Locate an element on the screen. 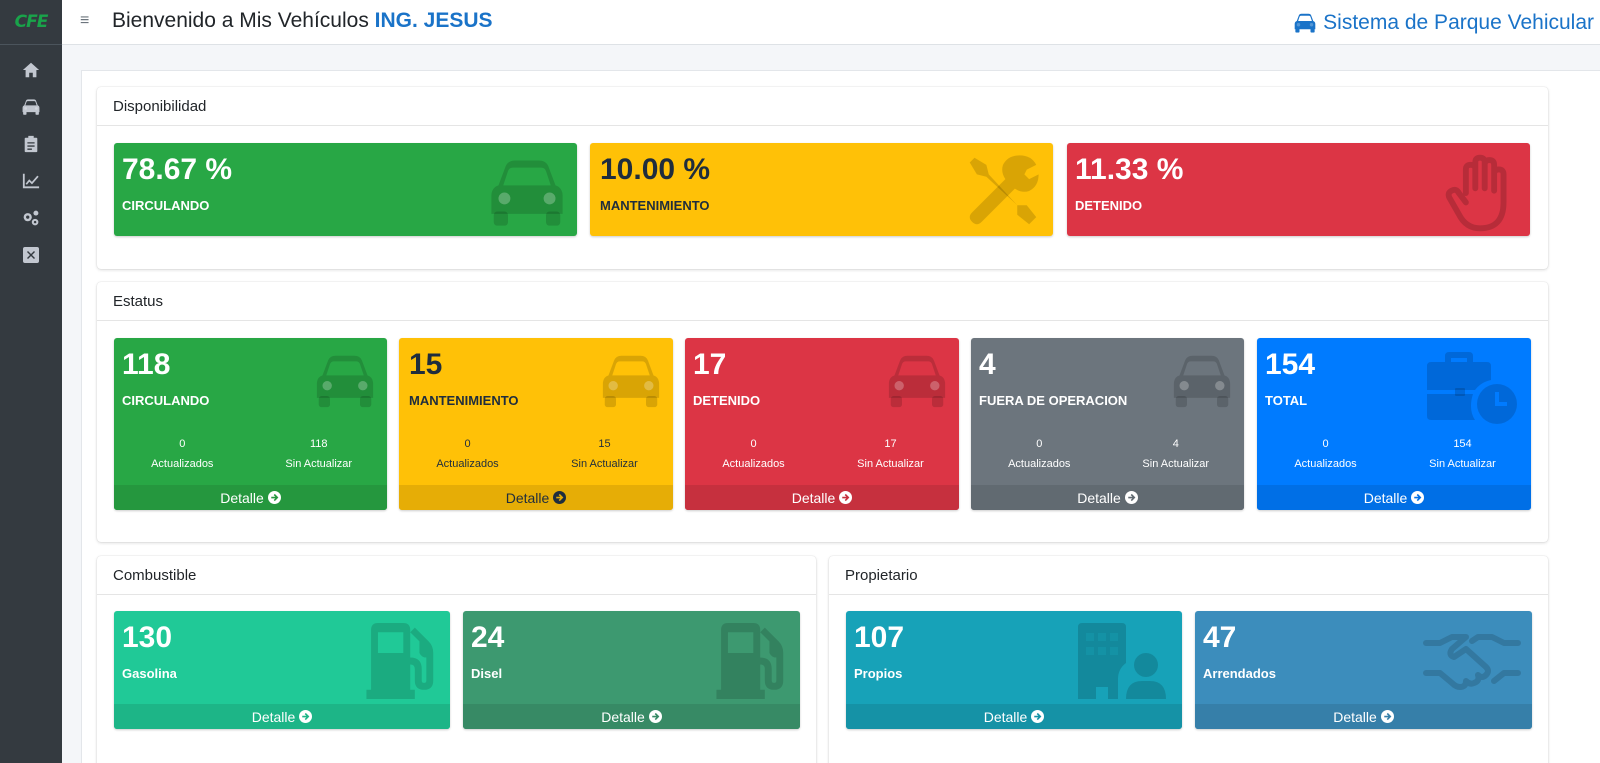 Image resolution: width=1600 pixels, height=763 pixels. not-updated-stat: 17 Sin Actualizar is located at coordinates (890, 454).